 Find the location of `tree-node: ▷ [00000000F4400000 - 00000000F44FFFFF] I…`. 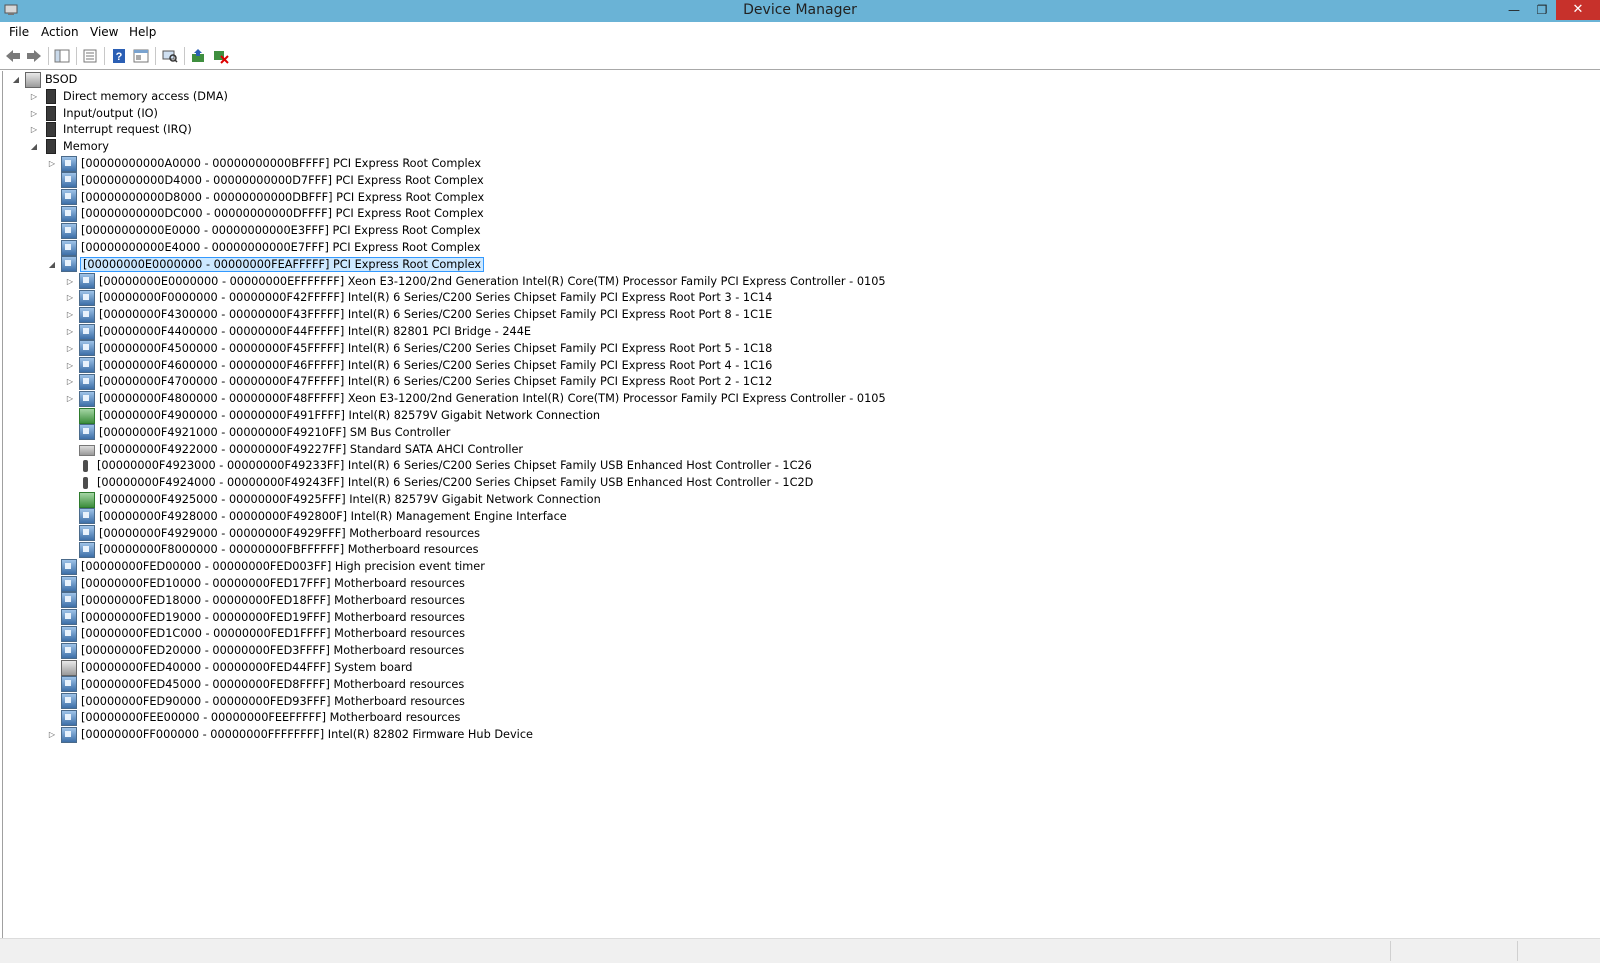

tree-node: ▷ [00000000F4400000 - 00000000F44FFFFF] I… is located at coordinates (298, 331).